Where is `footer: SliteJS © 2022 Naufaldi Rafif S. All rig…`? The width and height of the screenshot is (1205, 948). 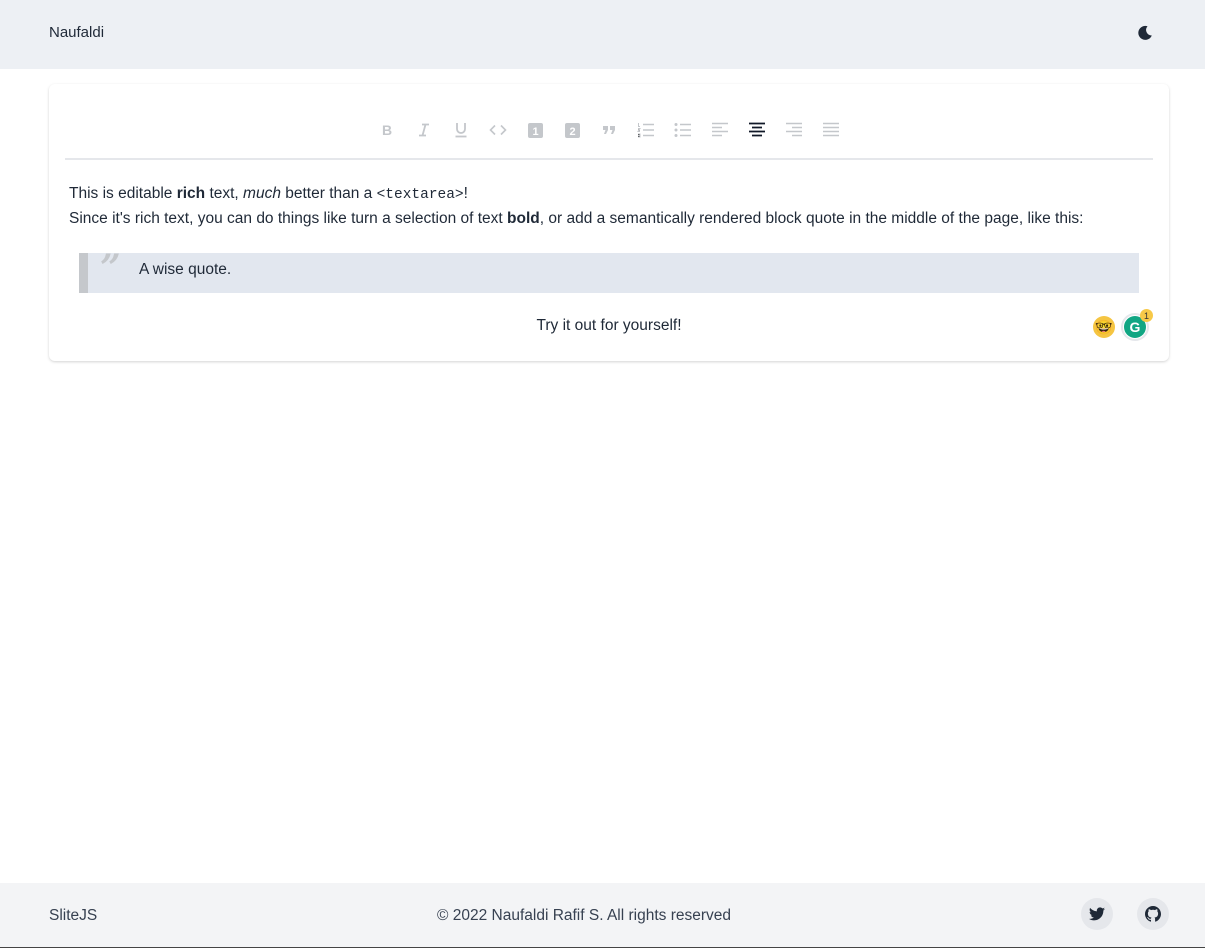
footer: SliteJS © 2022 Naufaldi Rafif S. All rig… is located at coordinates (602, 915).